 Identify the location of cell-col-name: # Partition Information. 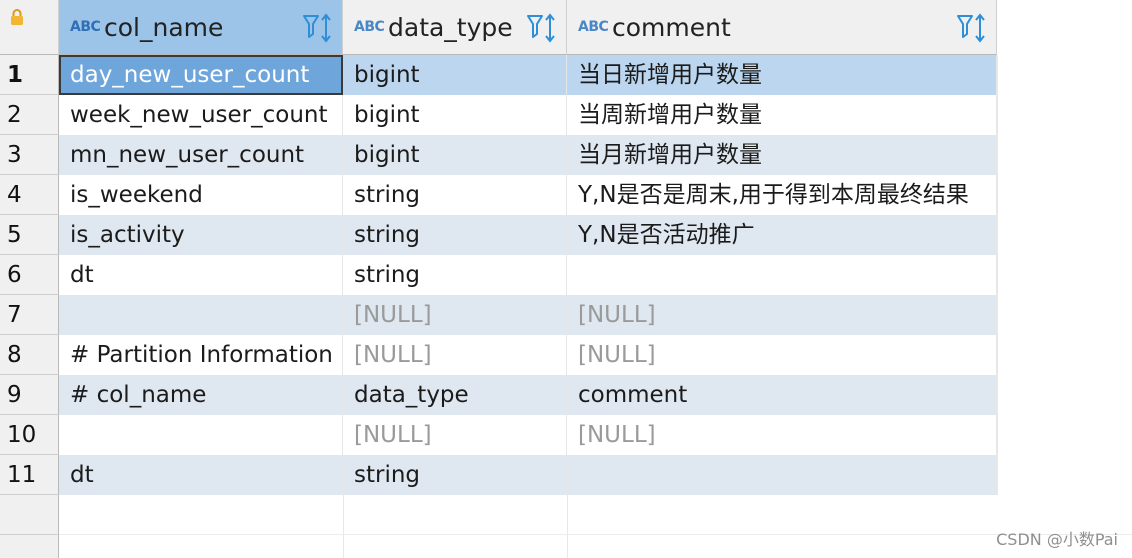
(201, 355).